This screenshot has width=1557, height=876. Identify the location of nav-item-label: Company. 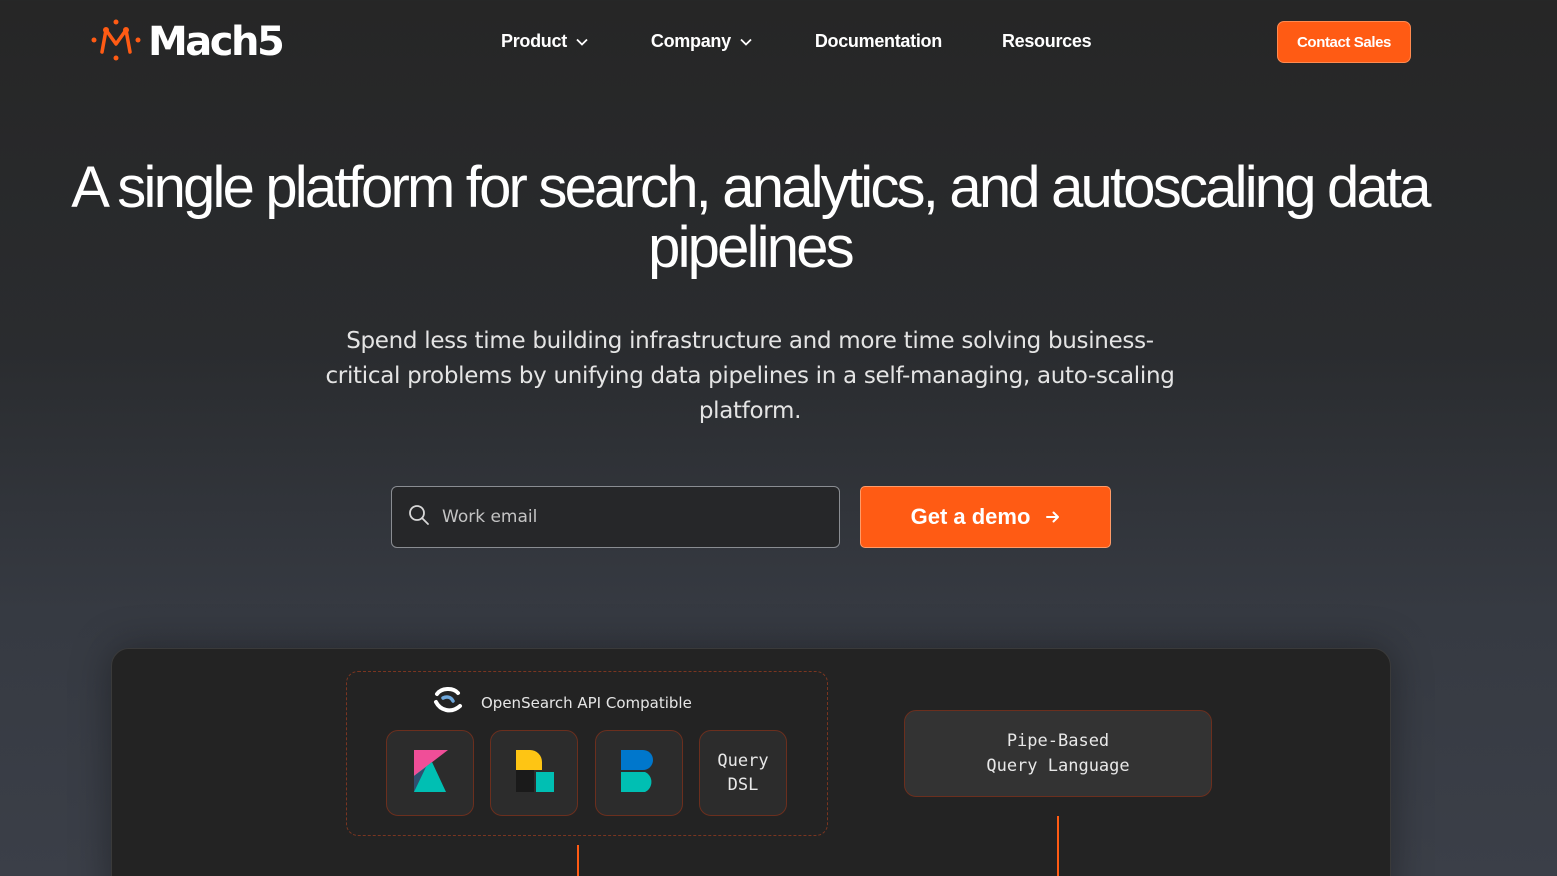
(690, 41).